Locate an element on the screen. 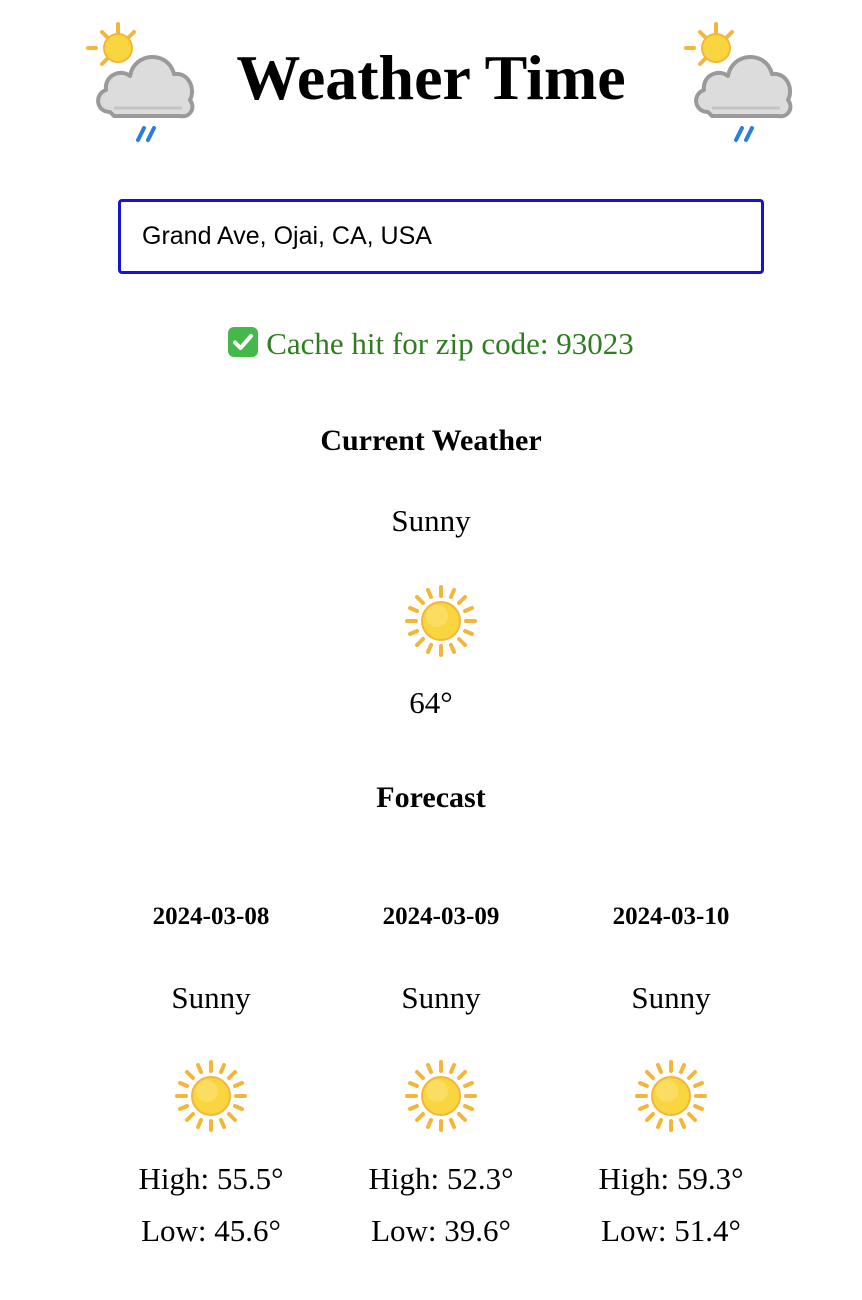 This screenshot has height=1300, width=862. forecast-day: 2024-03-10 Sunny High: 59.3° Low: 51.4° is located at coordinates (671, 1077).